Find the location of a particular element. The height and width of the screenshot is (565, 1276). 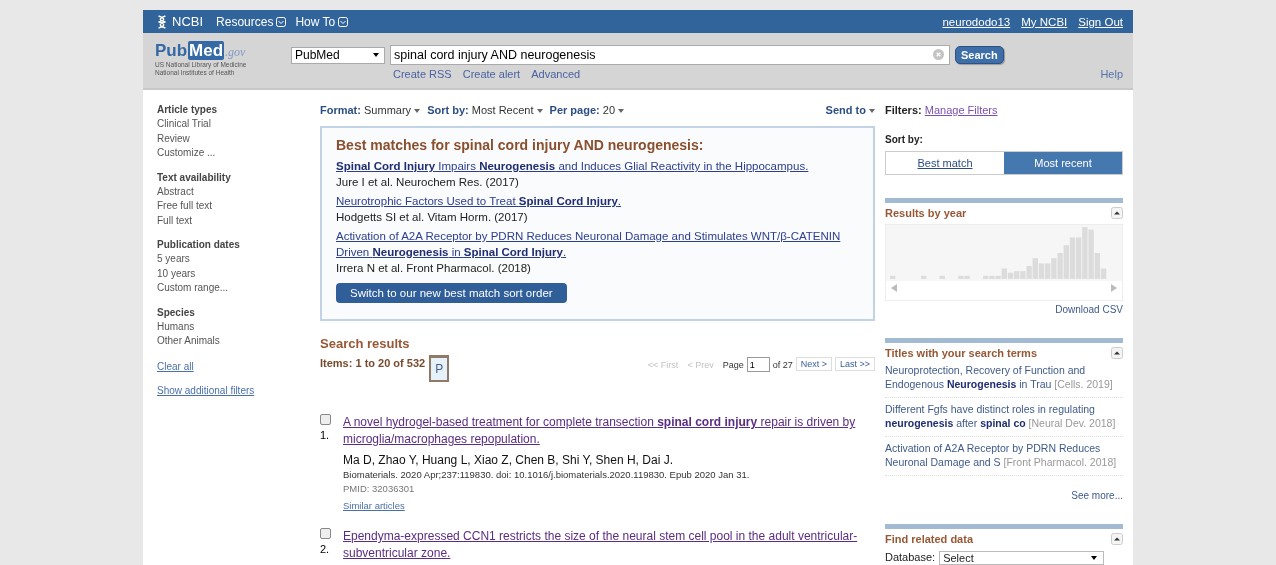

filter-option: Abstract is located at coordinates (238, 191).